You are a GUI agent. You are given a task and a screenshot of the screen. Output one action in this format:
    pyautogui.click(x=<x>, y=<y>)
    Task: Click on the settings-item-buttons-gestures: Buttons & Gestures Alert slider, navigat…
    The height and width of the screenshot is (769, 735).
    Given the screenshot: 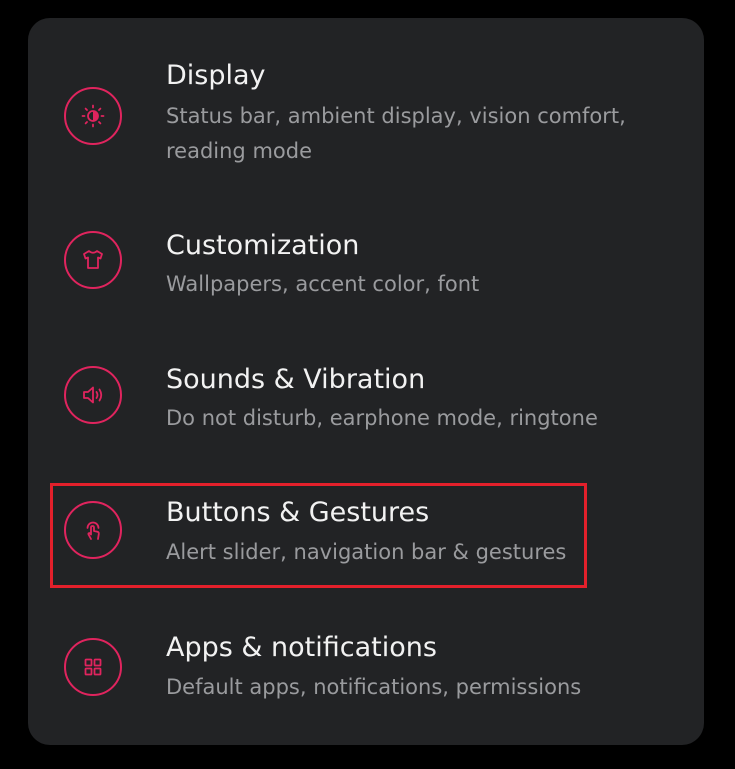 What is the action you would take?
    pyautogui.click(x=366, y=543)
    